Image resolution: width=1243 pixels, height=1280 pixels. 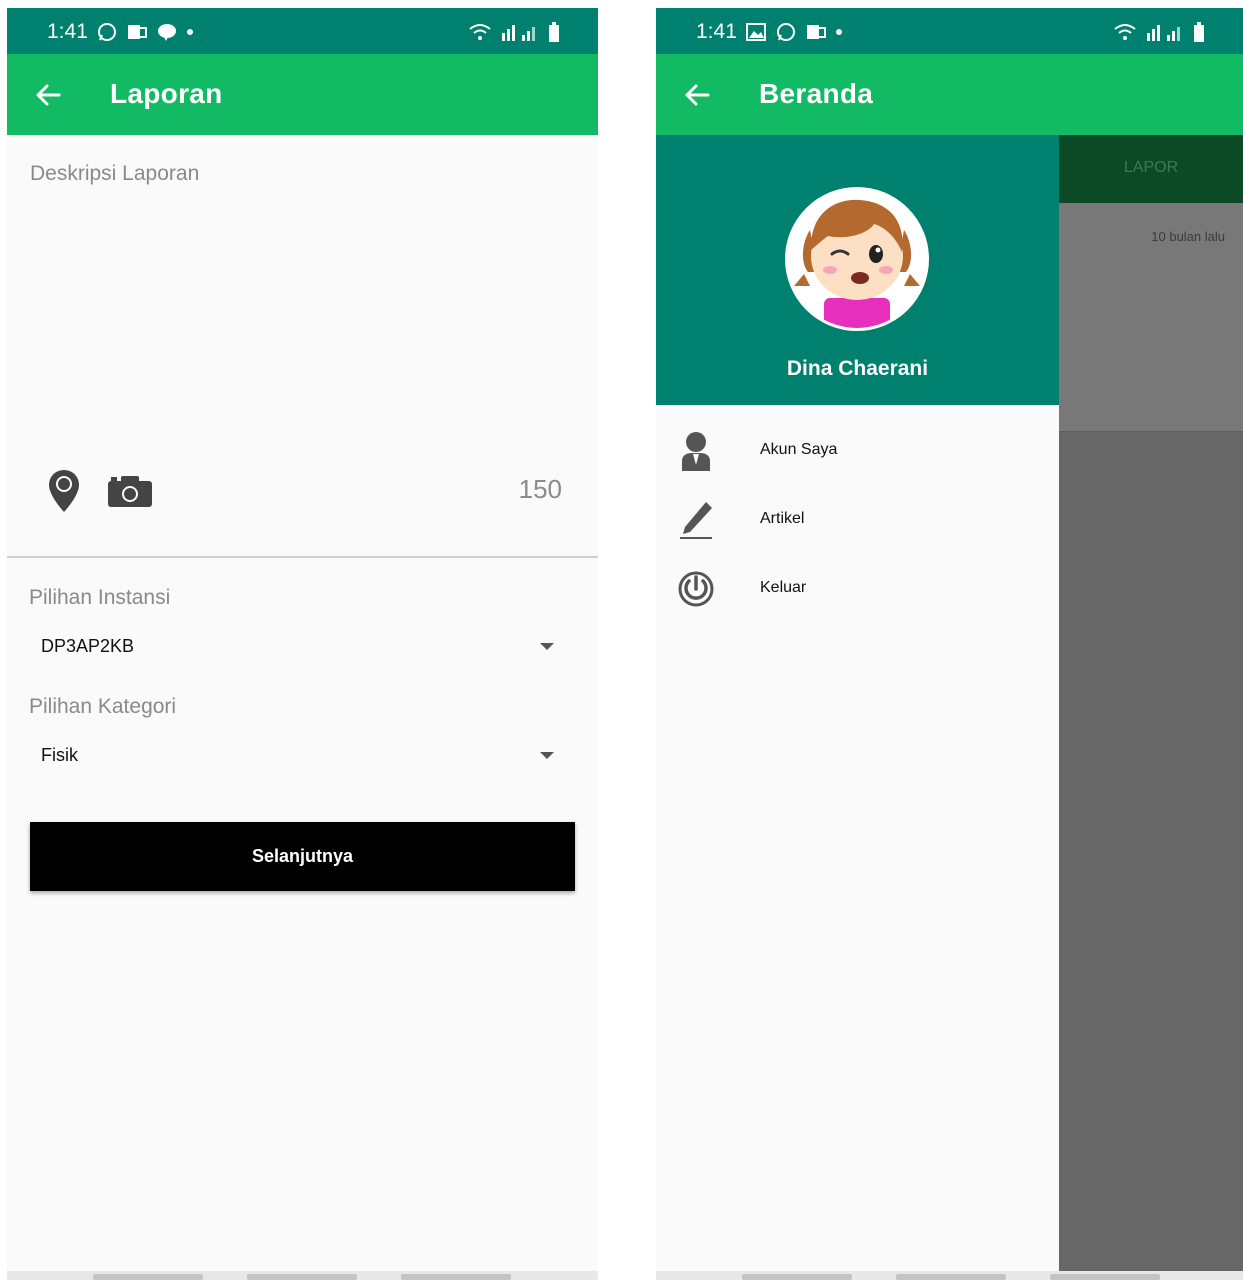 I want to click on instansi-value: DP3AP2KB, so click(x=88, y=646).